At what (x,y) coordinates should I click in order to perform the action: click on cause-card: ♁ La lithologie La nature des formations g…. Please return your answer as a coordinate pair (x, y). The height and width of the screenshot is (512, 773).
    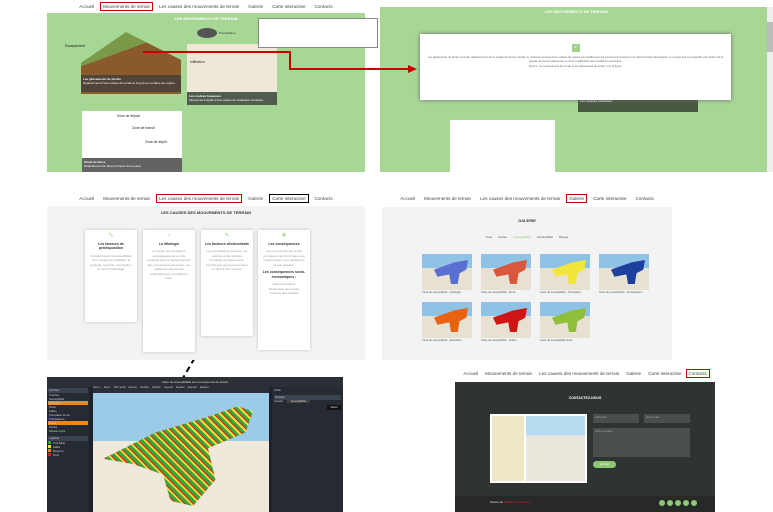
    Looking at the image, I should click on (169, 291).